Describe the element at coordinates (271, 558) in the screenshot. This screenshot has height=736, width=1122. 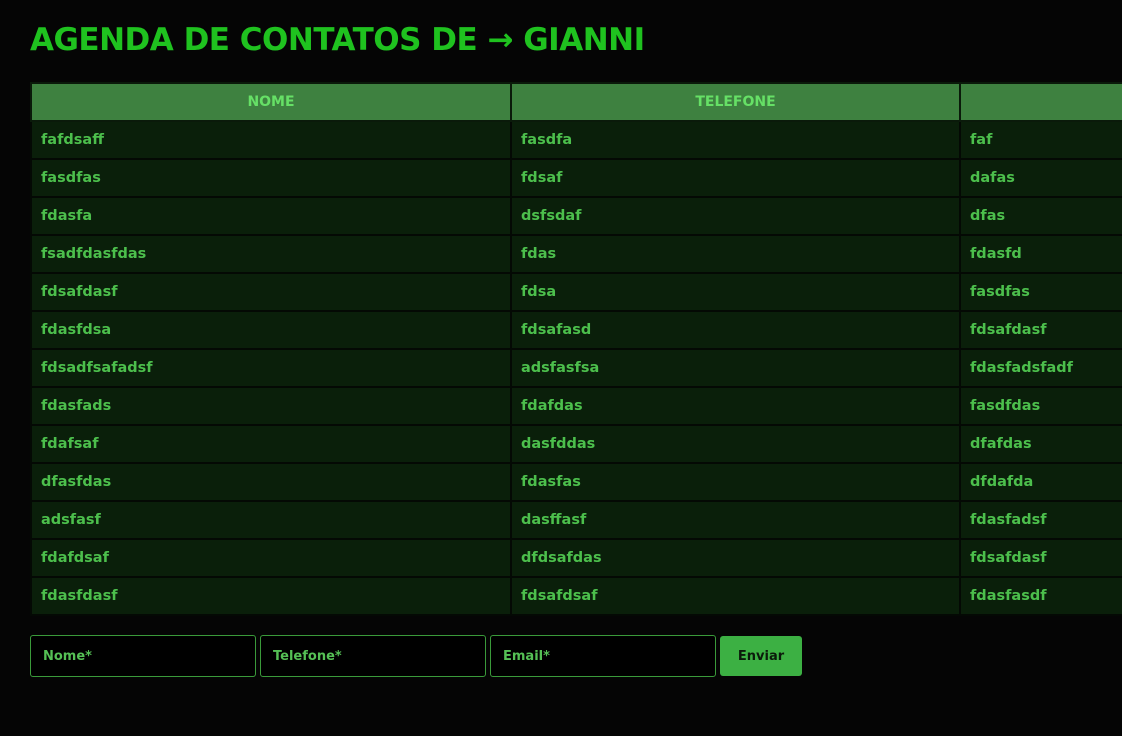
I see `cell-nome: fdafdsaf` at that location.